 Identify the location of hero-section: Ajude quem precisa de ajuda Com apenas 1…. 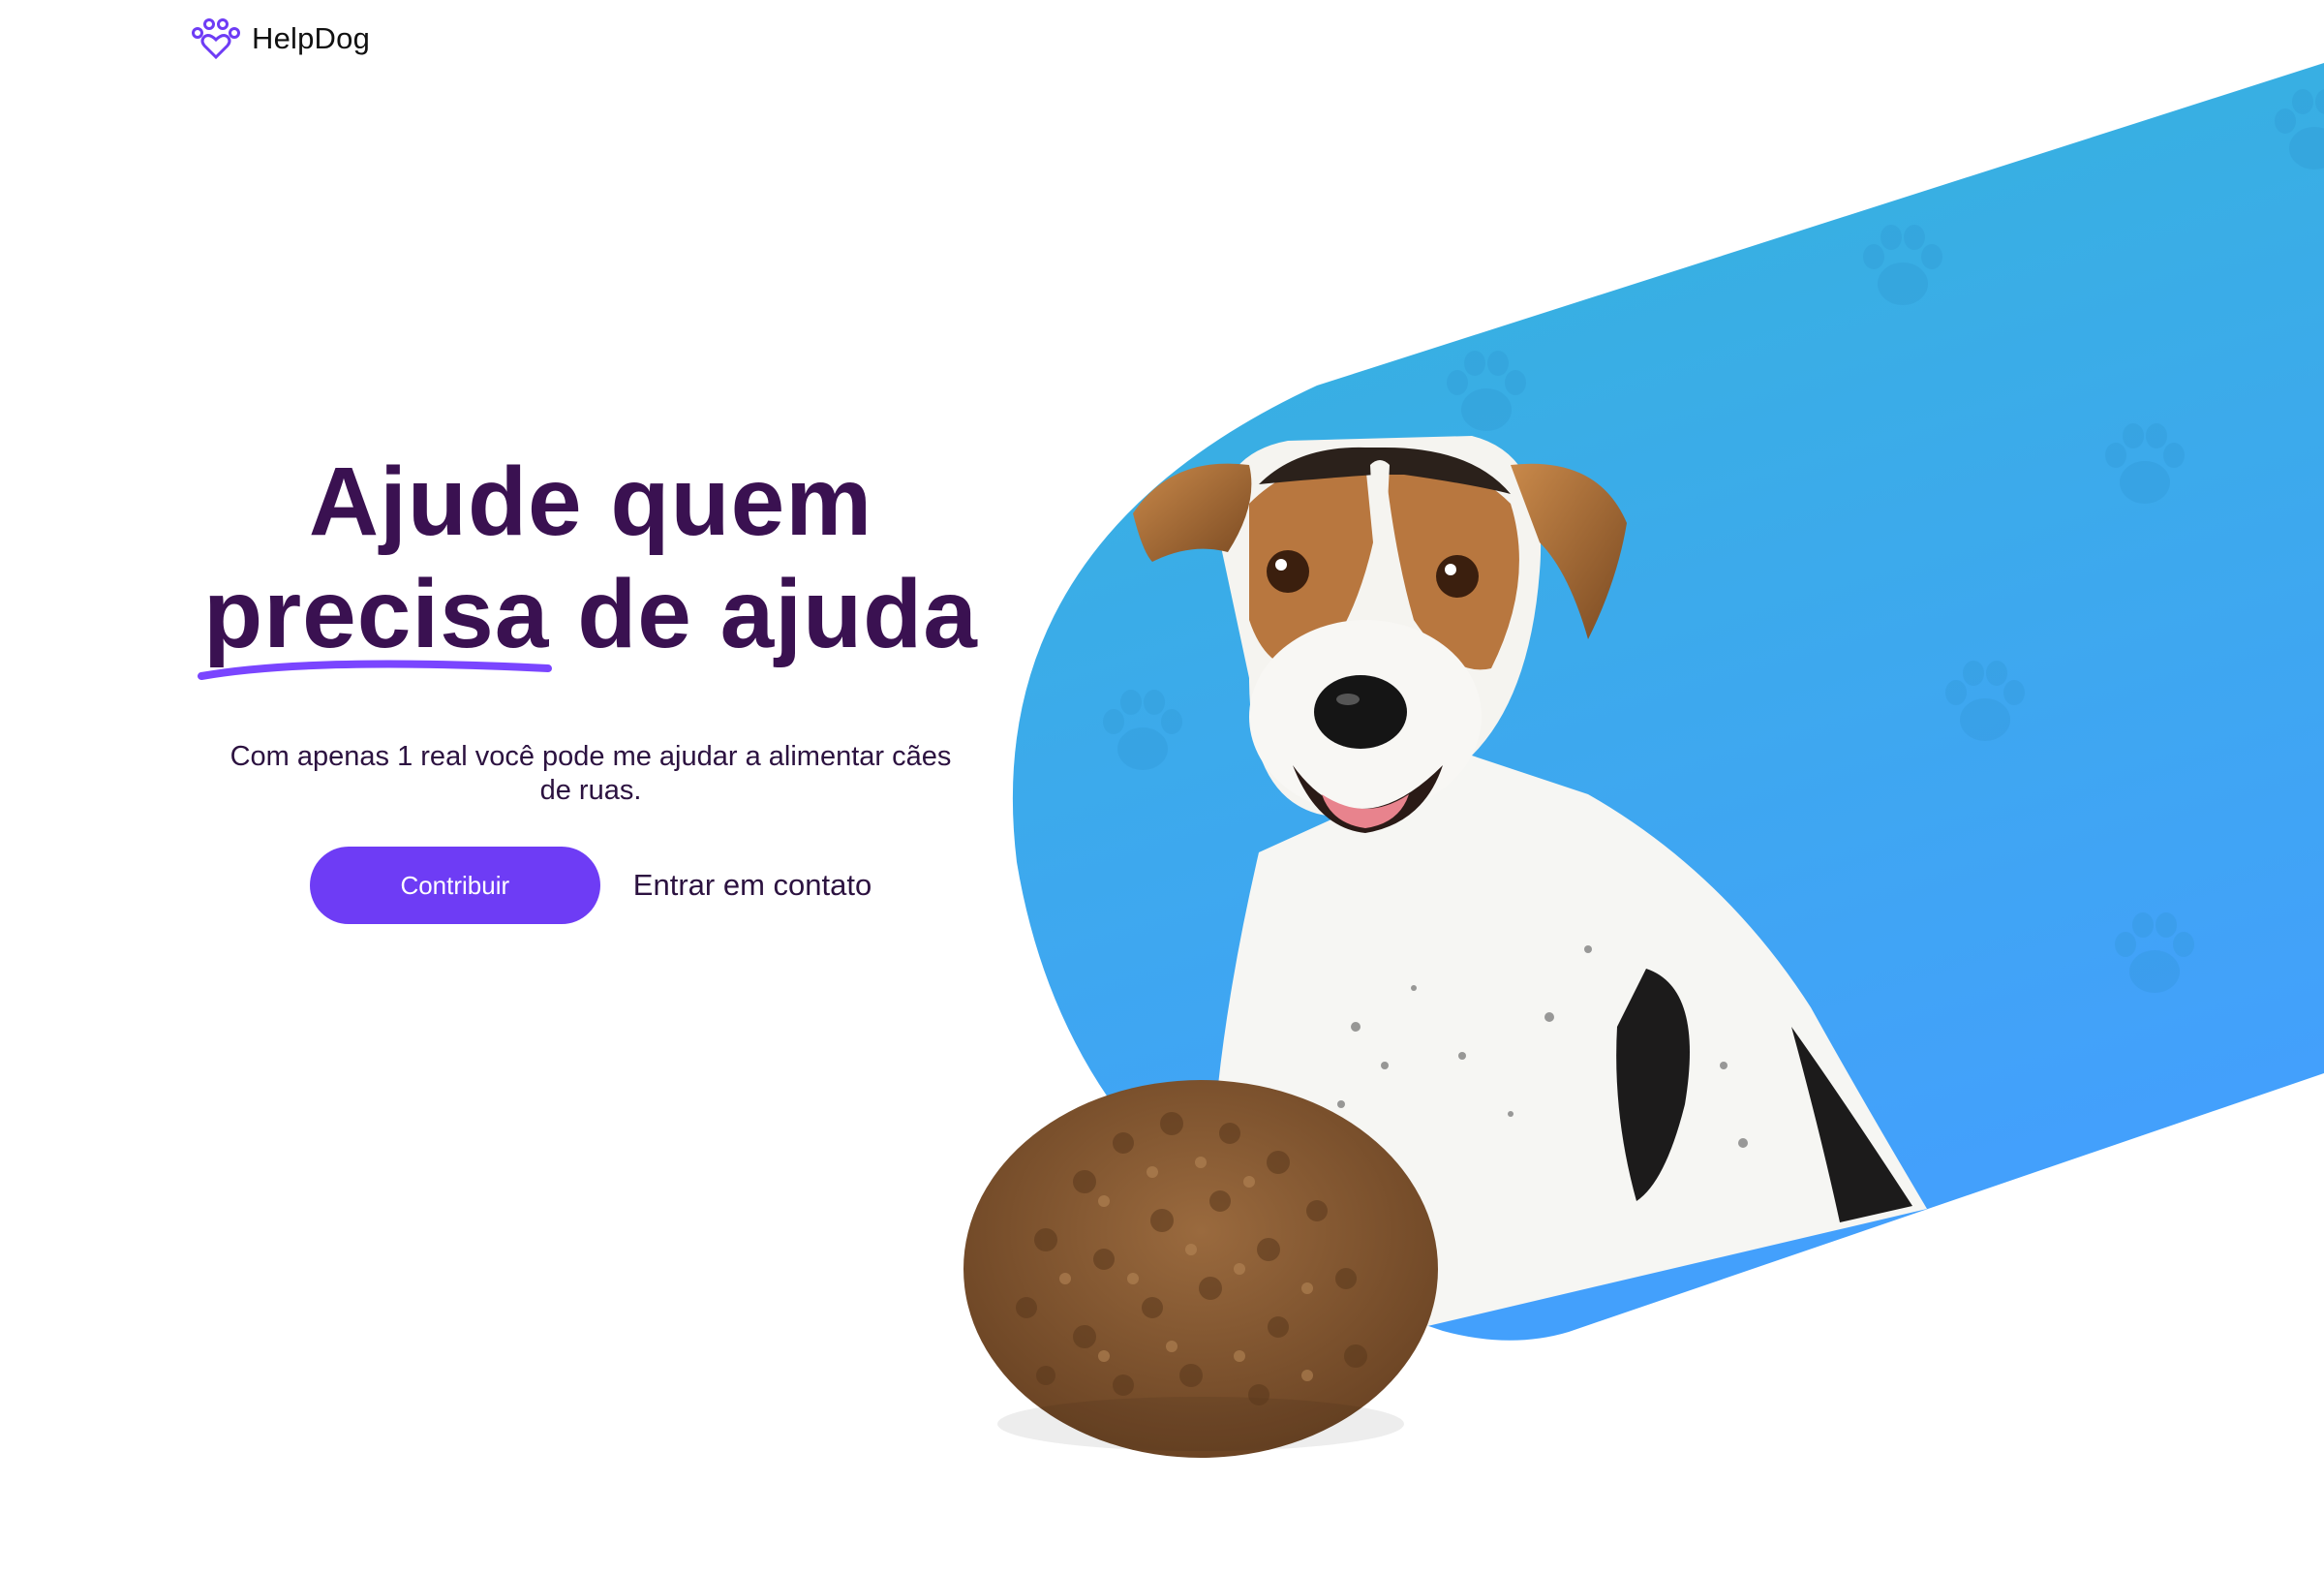
(590, 685).